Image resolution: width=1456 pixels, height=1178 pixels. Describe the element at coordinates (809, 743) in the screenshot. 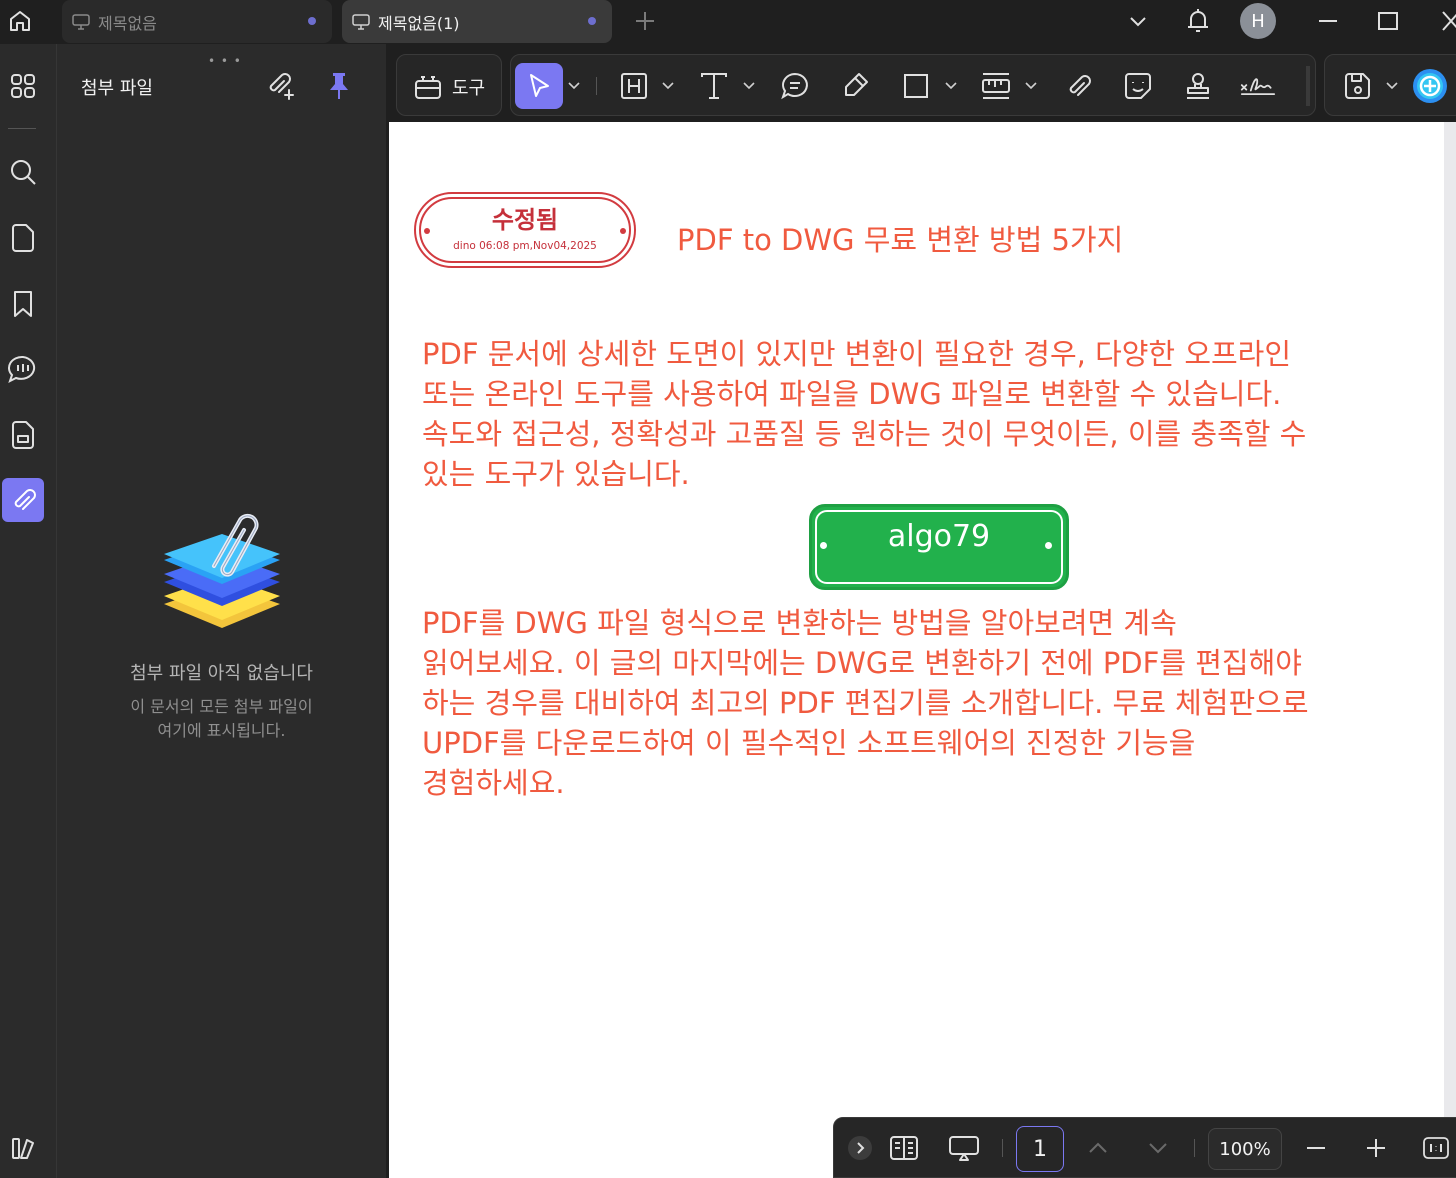

I see `text-line: UPDF를 다운로드하여 이 필수적인 소프트웨어의 진정한 기능을` at that location.